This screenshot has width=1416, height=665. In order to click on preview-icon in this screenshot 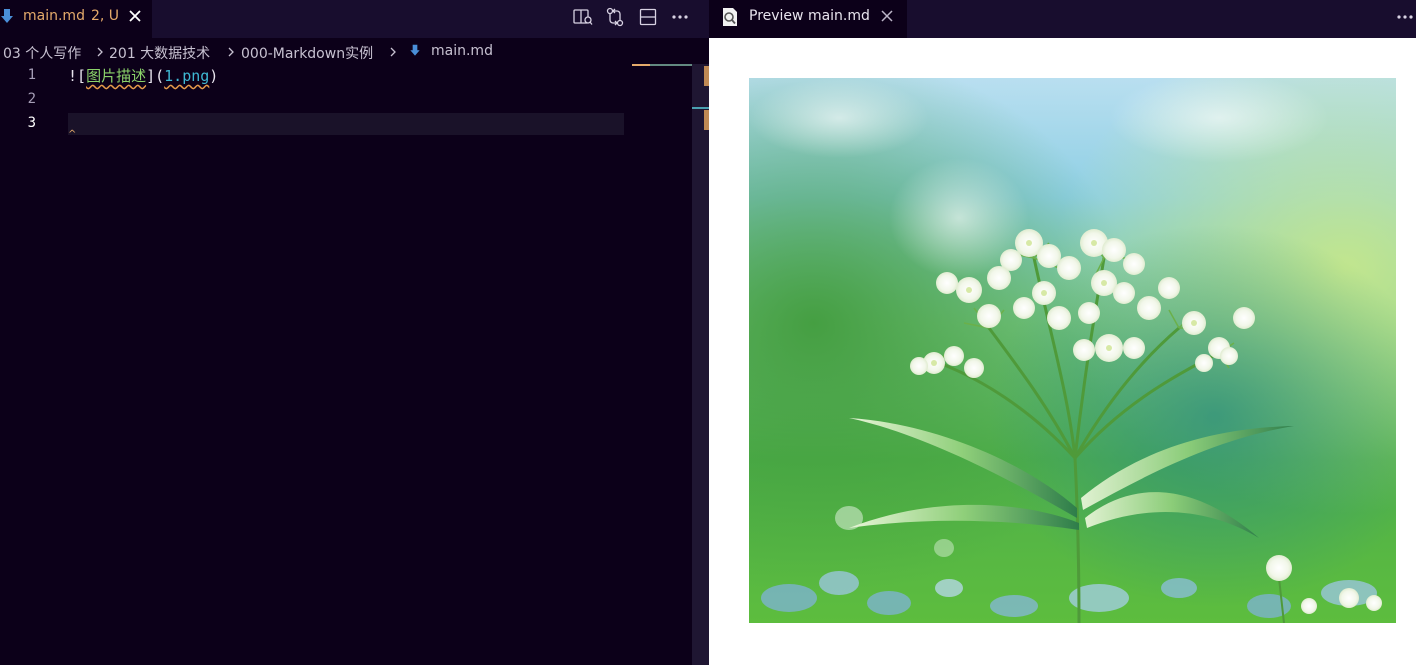, I will do `click(730, 17)`.